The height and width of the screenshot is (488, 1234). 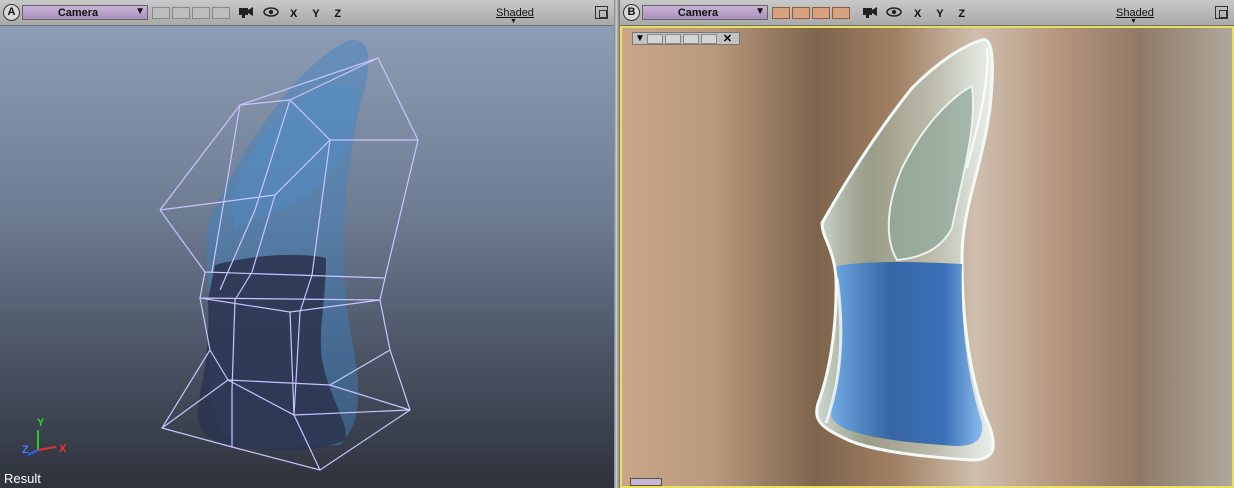 I want to click on axis-gizmo, so click(x=42, y=443).